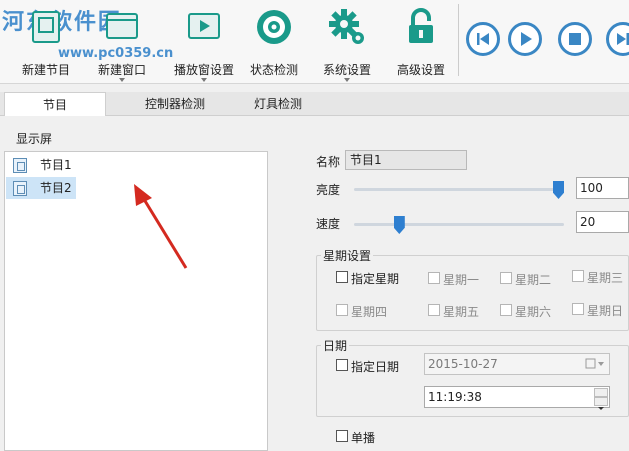 This screenshot has height=451, width=629. I want to click on speed-slider-thumb, so click(399, 225).